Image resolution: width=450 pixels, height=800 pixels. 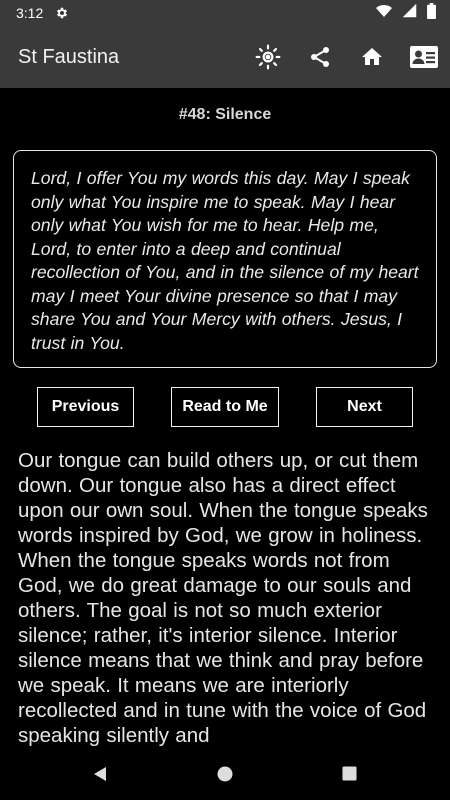 I want to click on navigation-bar, so click(x=225, y=775).